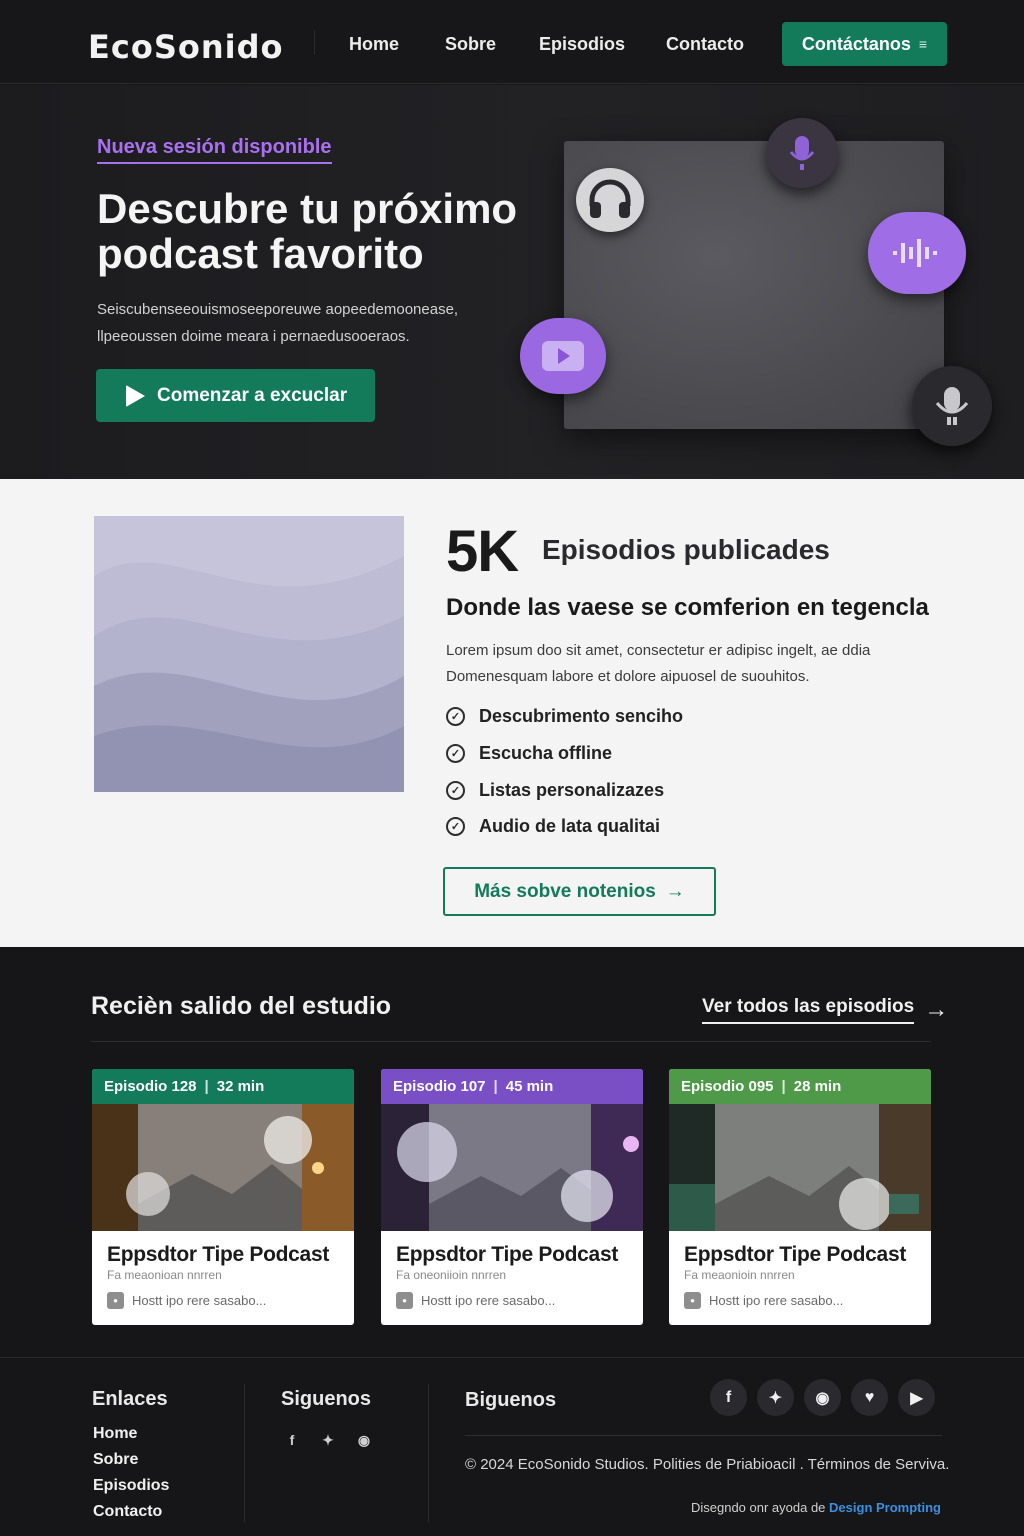  What do you see at coordinates (686, 549) in the screenshot?
I see `episodes-stat-label: Episodios publicades` at bounding box center [686, 549].